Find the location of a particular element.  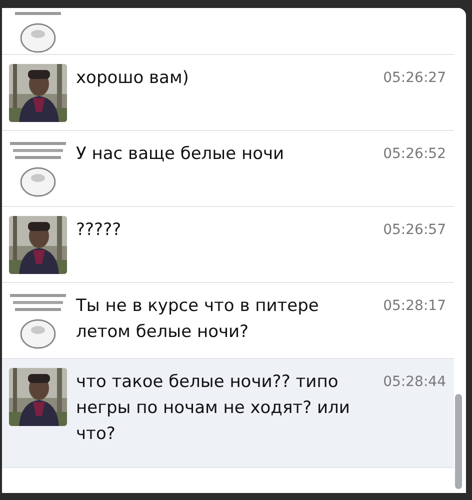

message-time: 05:28:17 is located at coordinates (414, 306).